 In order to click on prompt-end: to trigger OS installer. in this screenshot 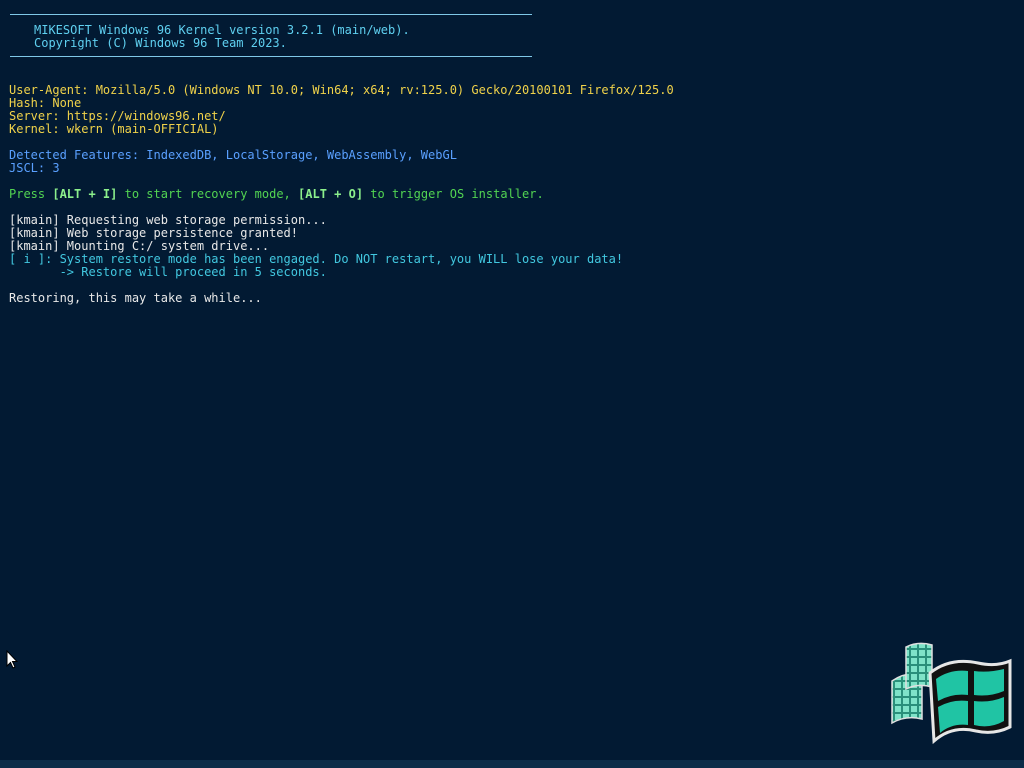, I will do `click(453, 194)`.